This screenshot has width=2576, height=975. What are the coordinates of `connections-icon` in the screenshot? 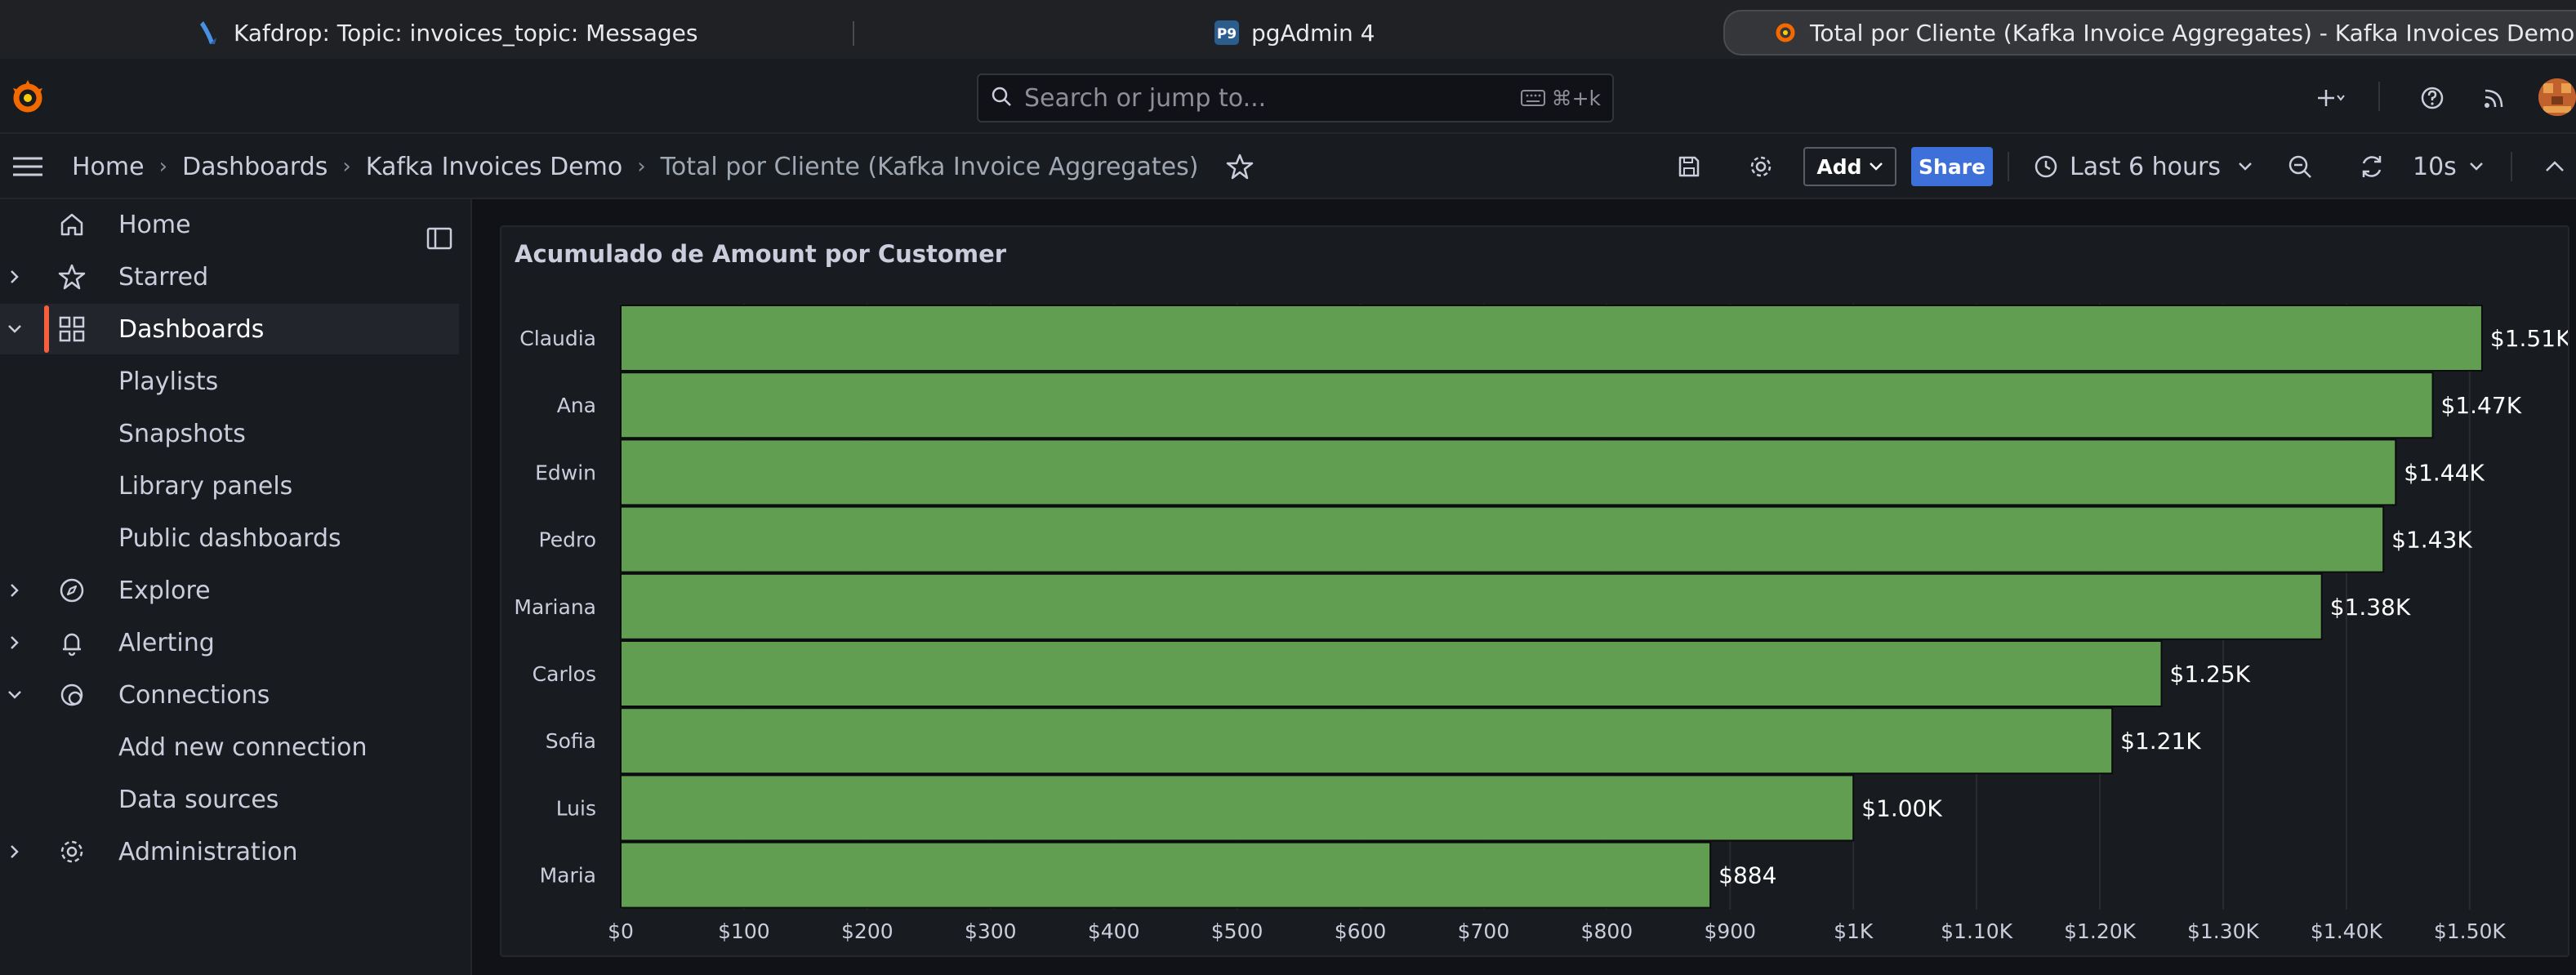 It's located at (71, 694).